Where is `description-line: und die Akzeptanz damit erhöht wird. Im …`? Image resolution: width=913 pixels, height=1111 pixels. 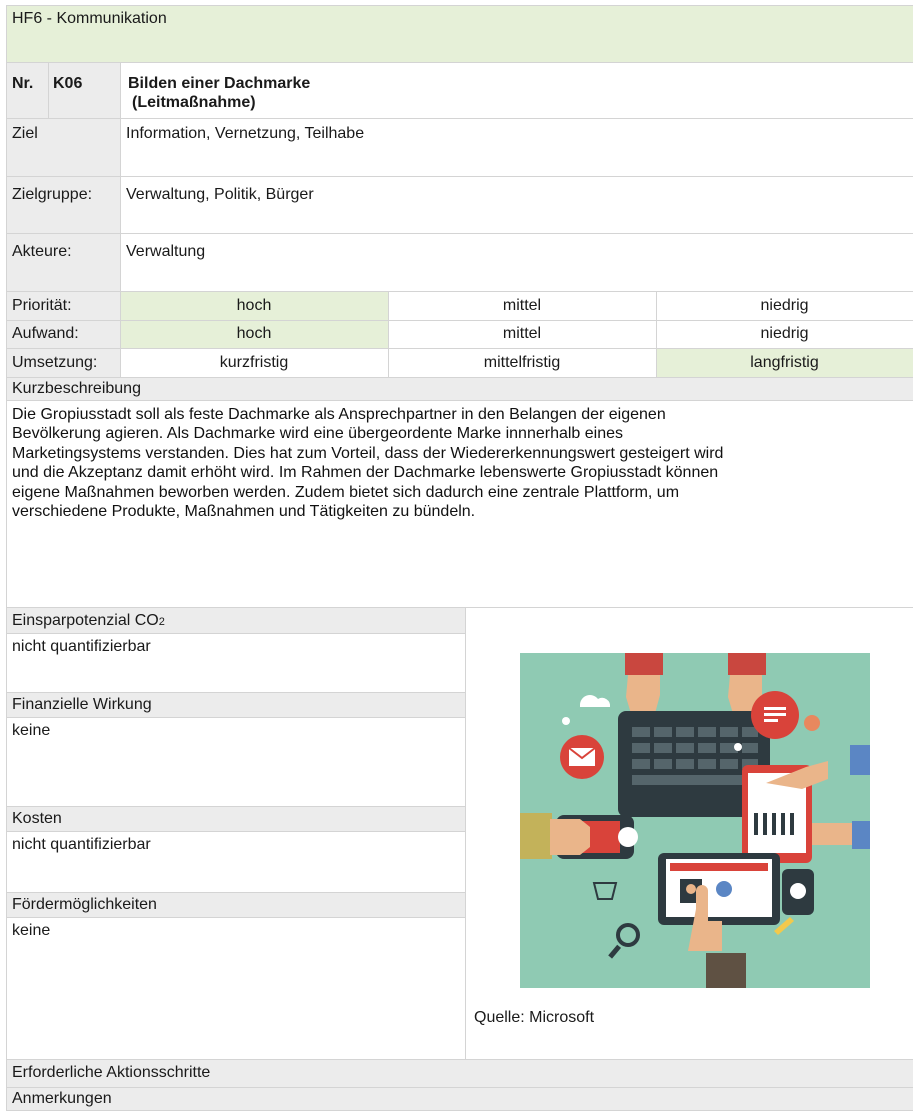
description-line: und die Akzeptanz damit erhöht wird. Im … is located at coordinates (365, 473).